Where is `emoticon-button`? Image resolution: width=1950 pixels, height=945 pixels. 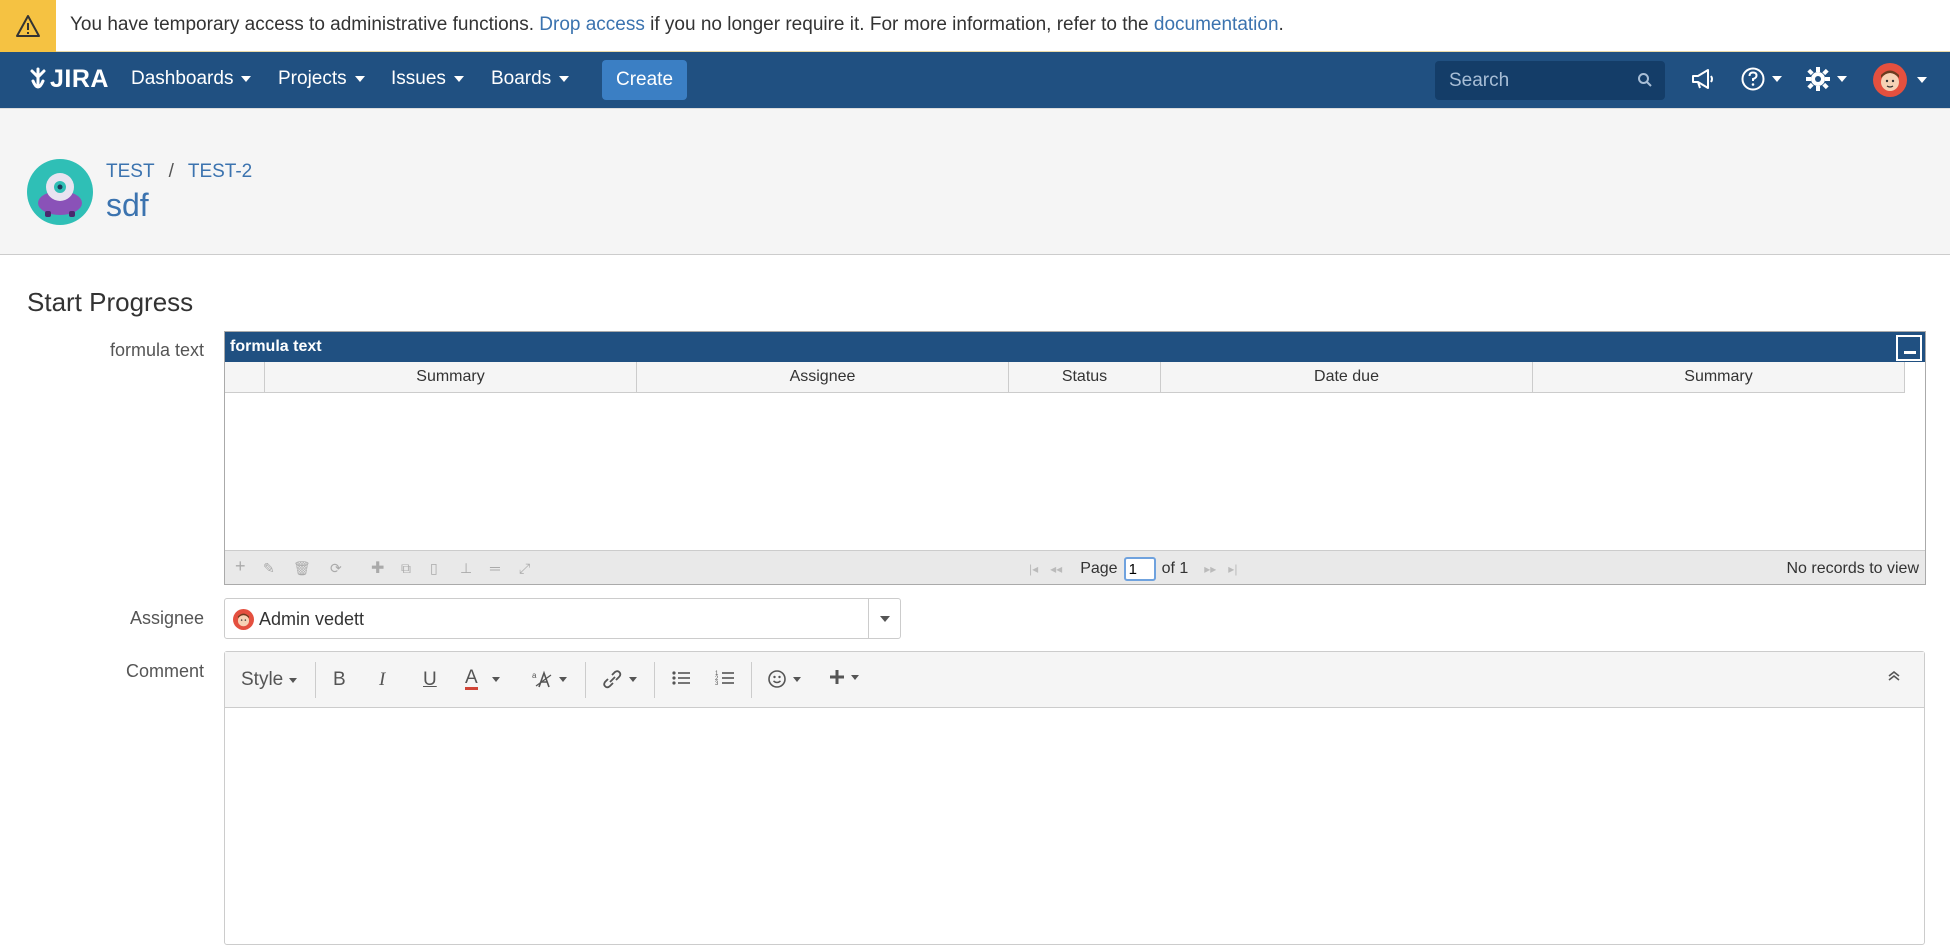
emoticon-button is located at coordinates (784, 679).